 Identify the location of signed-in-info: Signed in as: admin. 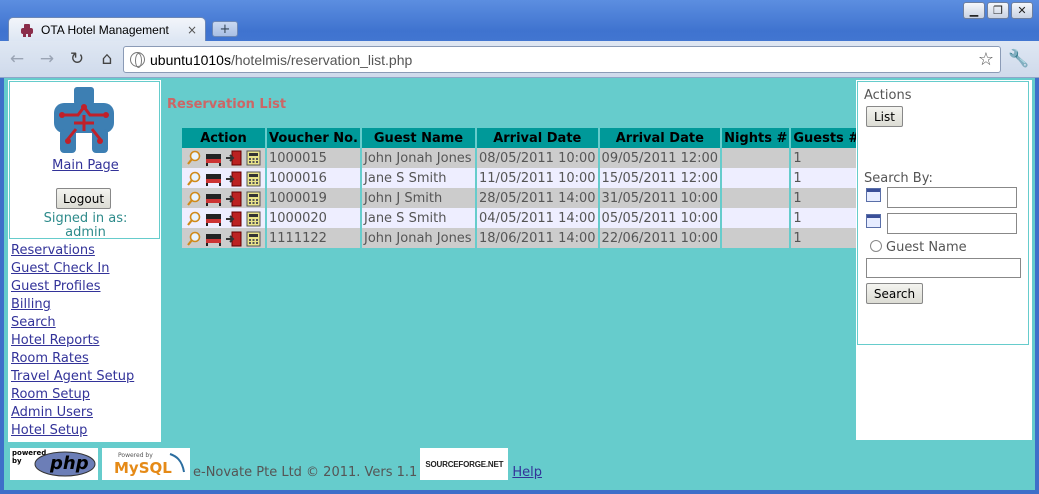
(85, 226).